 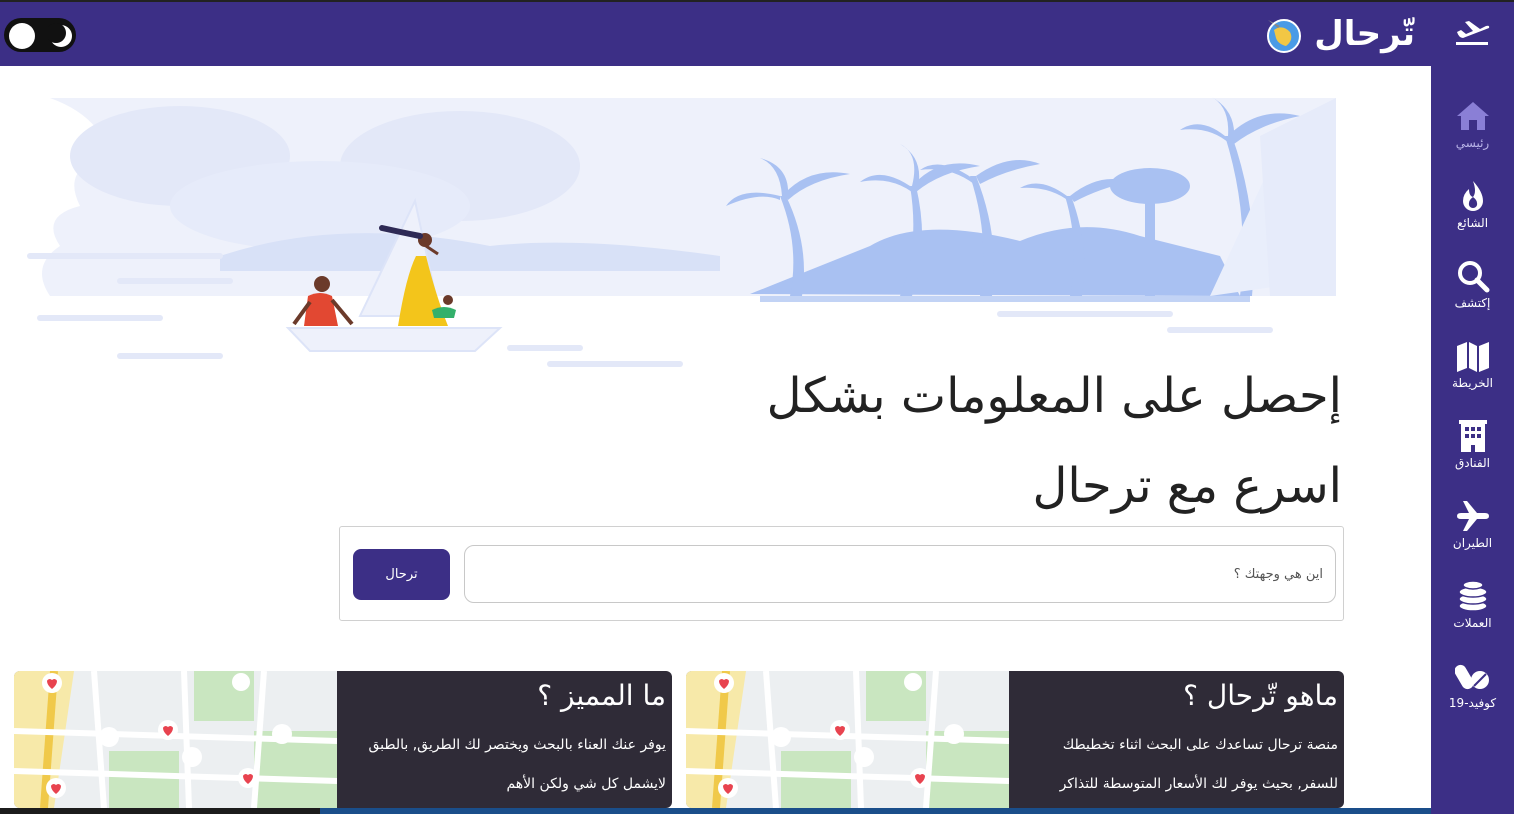 I want to click on sidebar-item-label: كوفيد-19, so click(x=1472, y=703).